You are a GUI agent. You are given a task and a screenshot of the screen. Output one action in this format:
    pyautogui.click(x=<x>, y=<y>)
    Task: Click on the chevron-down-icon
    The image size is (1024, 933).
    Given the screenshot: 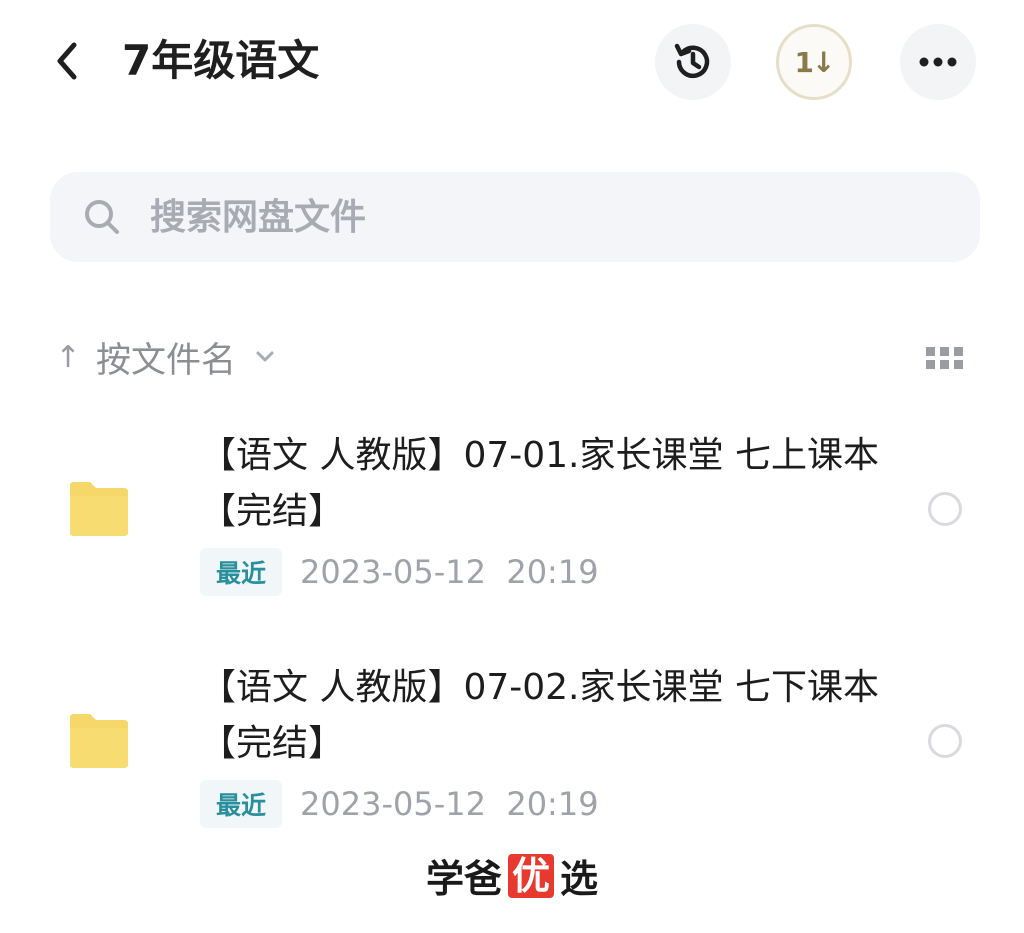 What is the action you would take?
    pyautogui.click(x=265, y=357)
    